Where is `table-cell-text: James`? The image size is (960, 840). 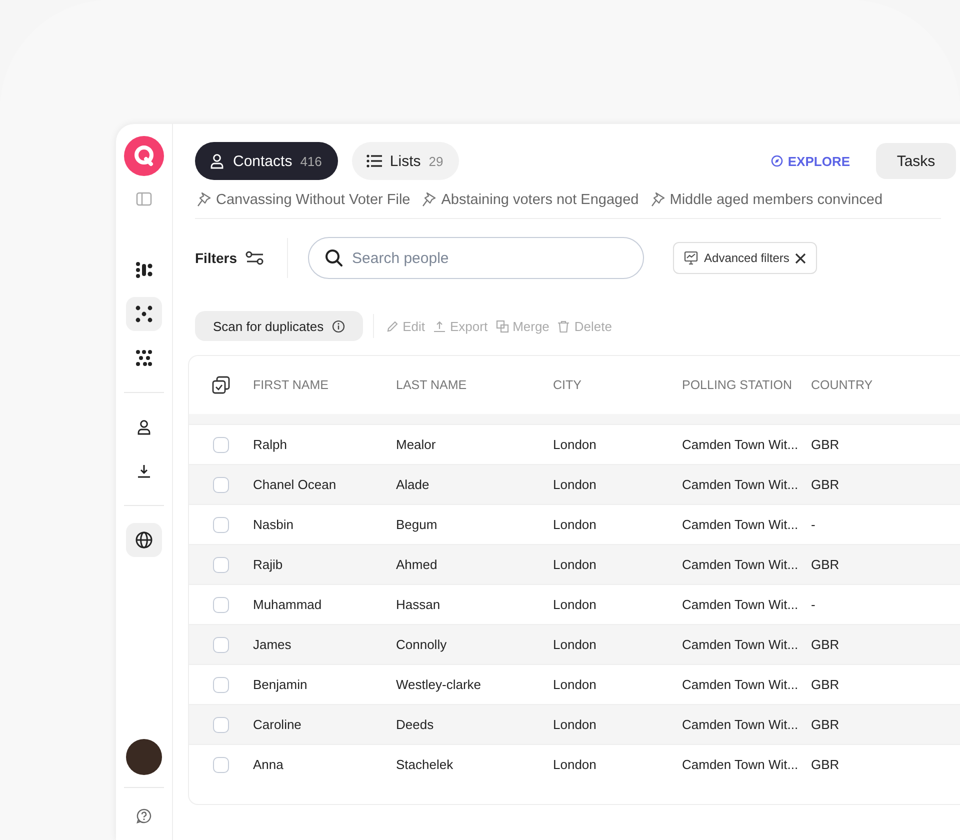
table-cell-text: James is located at coordinates (272, 644).